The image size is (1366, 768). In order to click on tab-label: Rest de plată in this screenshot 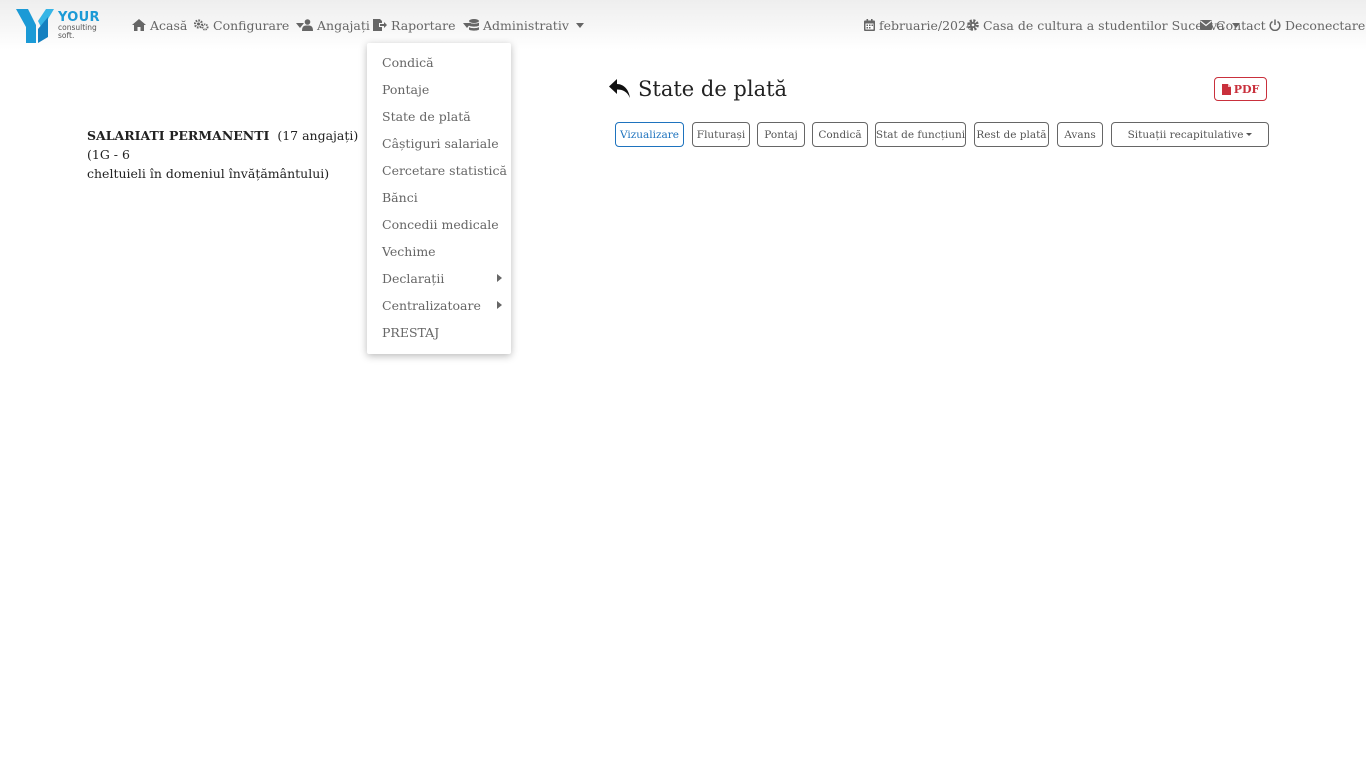, I will do `click(1011, 134)`.